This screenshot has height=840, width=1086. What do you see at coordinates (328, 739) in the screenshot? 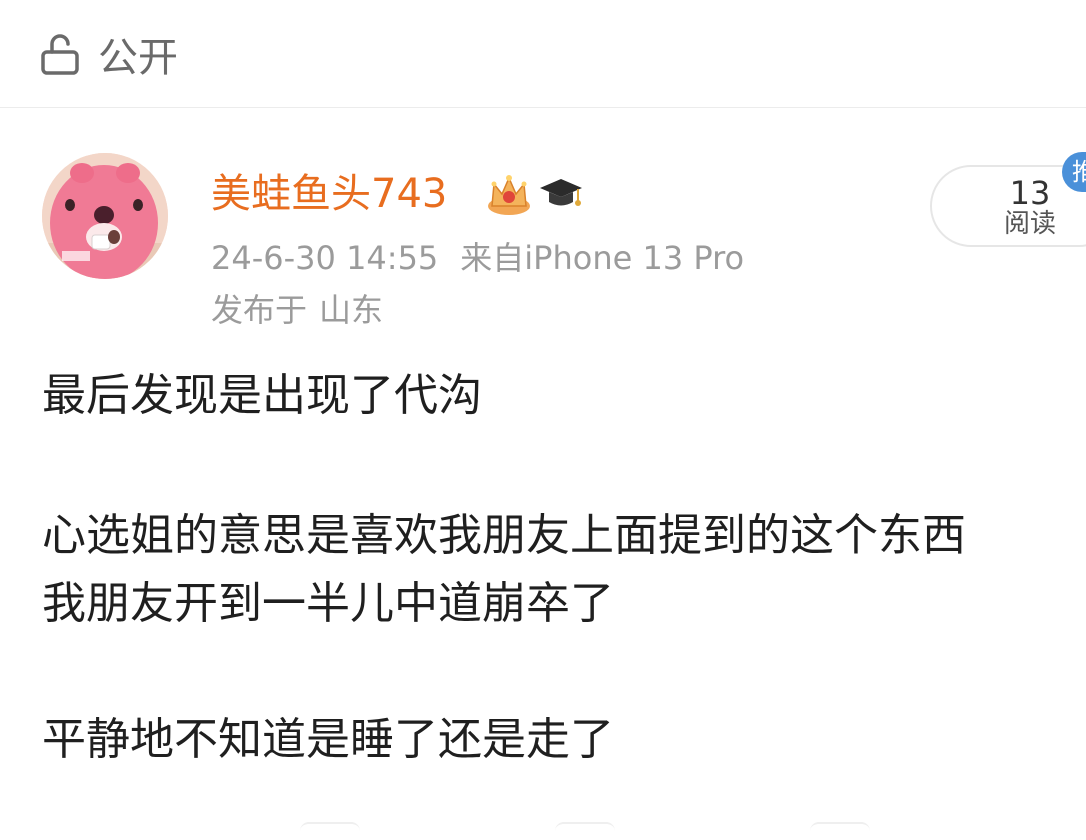
I see `post-text-line: 平静地不知道是睡了还是走了` at bounding box center [328, 739].